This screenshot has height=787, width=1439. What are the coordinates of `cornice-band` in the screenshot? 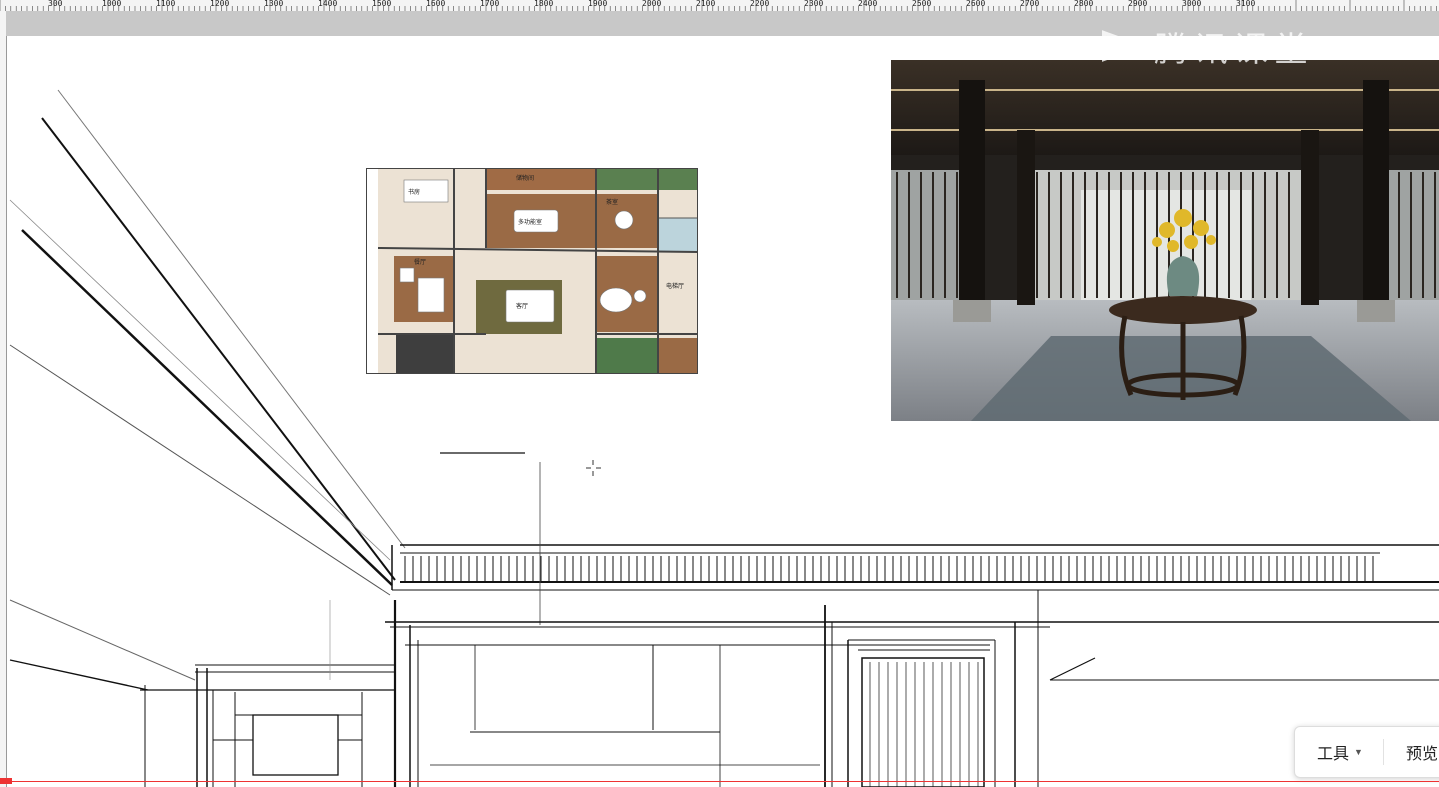 It's located at (915, 567).